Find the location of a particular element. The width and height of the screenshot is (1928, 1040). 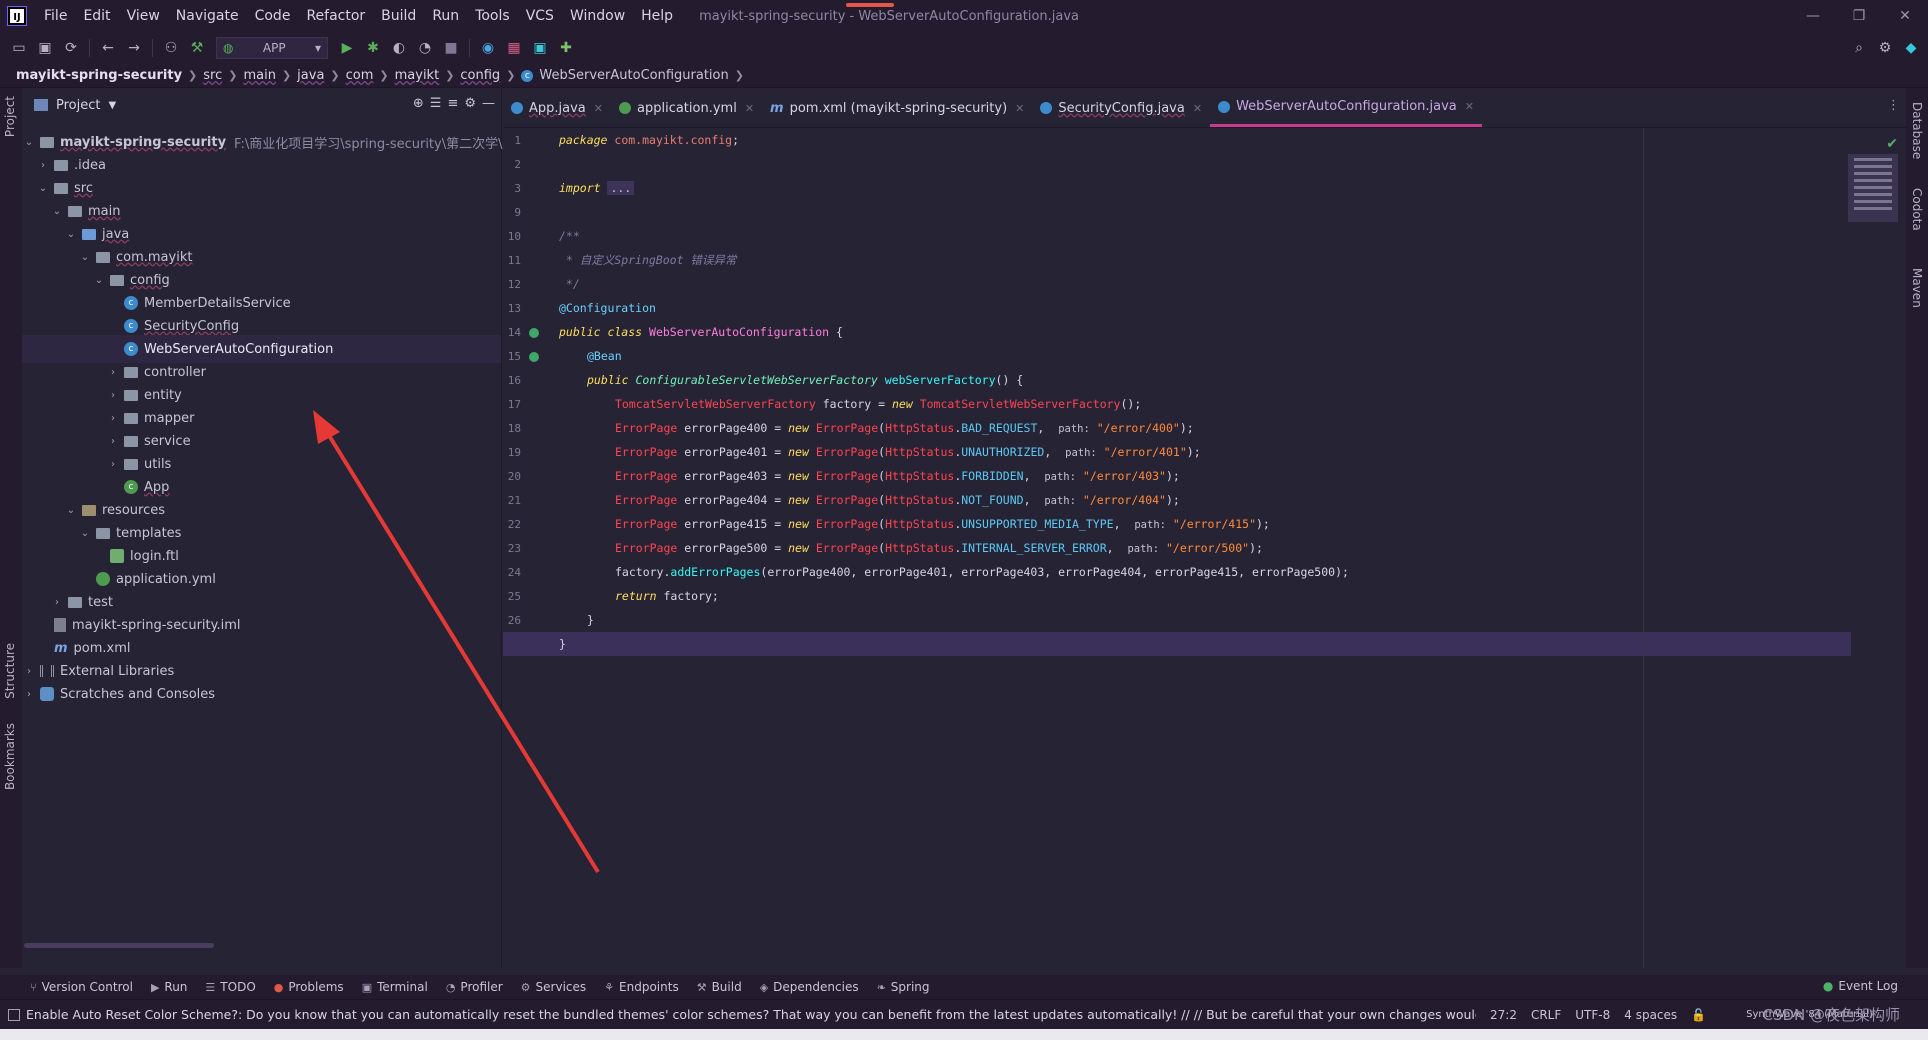

menu-window: Window is located at coordinates (597, 16).